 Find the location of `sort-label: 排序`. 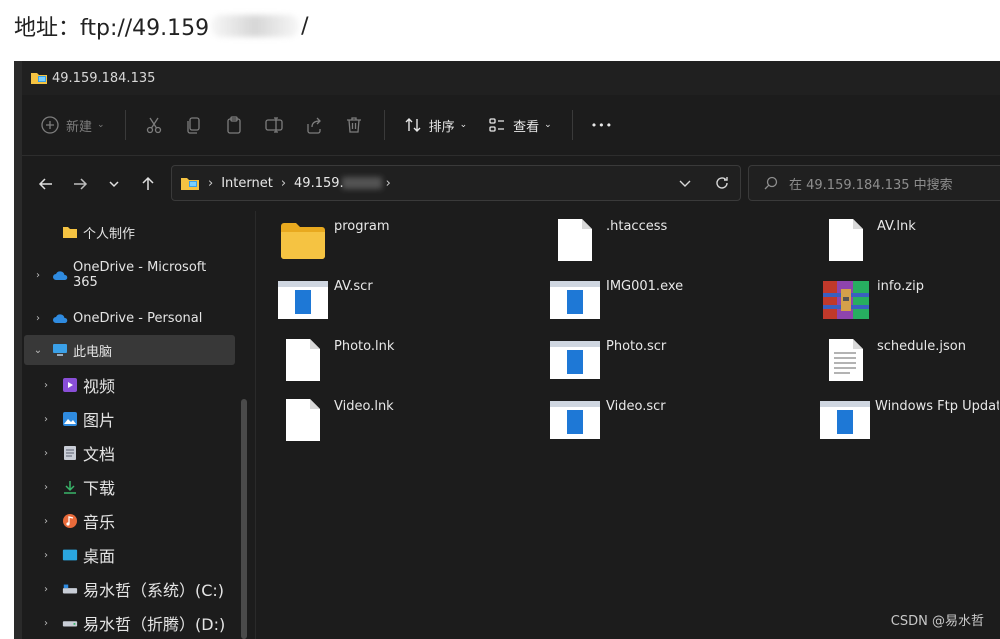

sort-label: 排序 is located at coordinates (441, 127).